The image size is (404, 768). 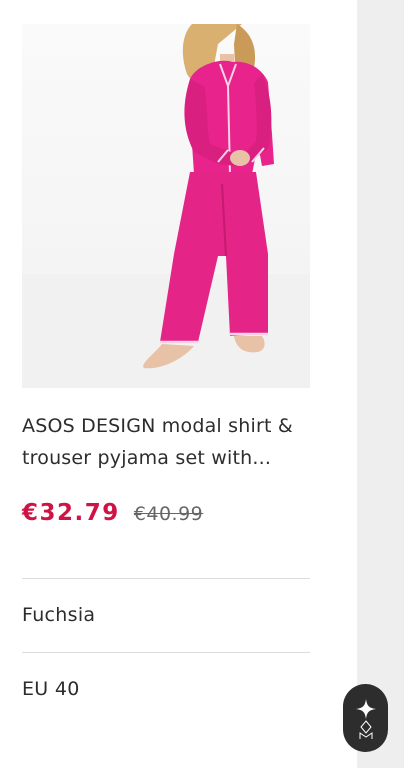 I want to click on original-price: €40.99, so click(x=168, y=514).